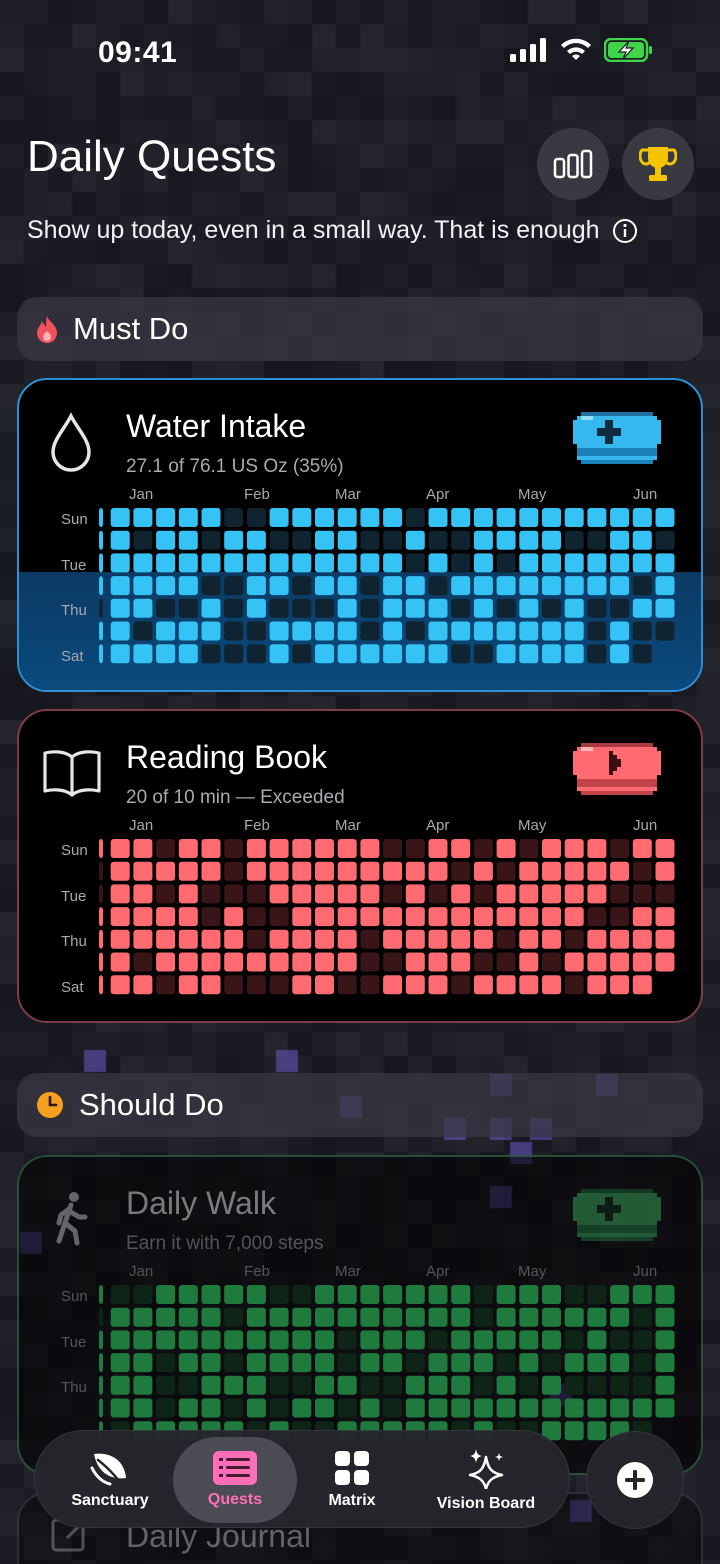  Describe the element at coordinates (617, 771) in the screenshot. I see `pixel-play-icon` at that location.